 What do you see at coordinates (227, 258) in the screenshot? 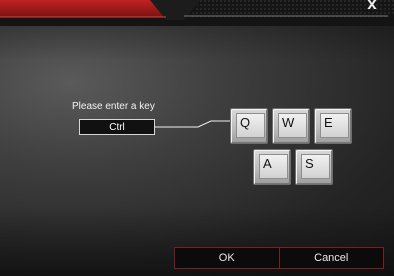
I see `ok-button: OK` at bounding box center [227, 258].